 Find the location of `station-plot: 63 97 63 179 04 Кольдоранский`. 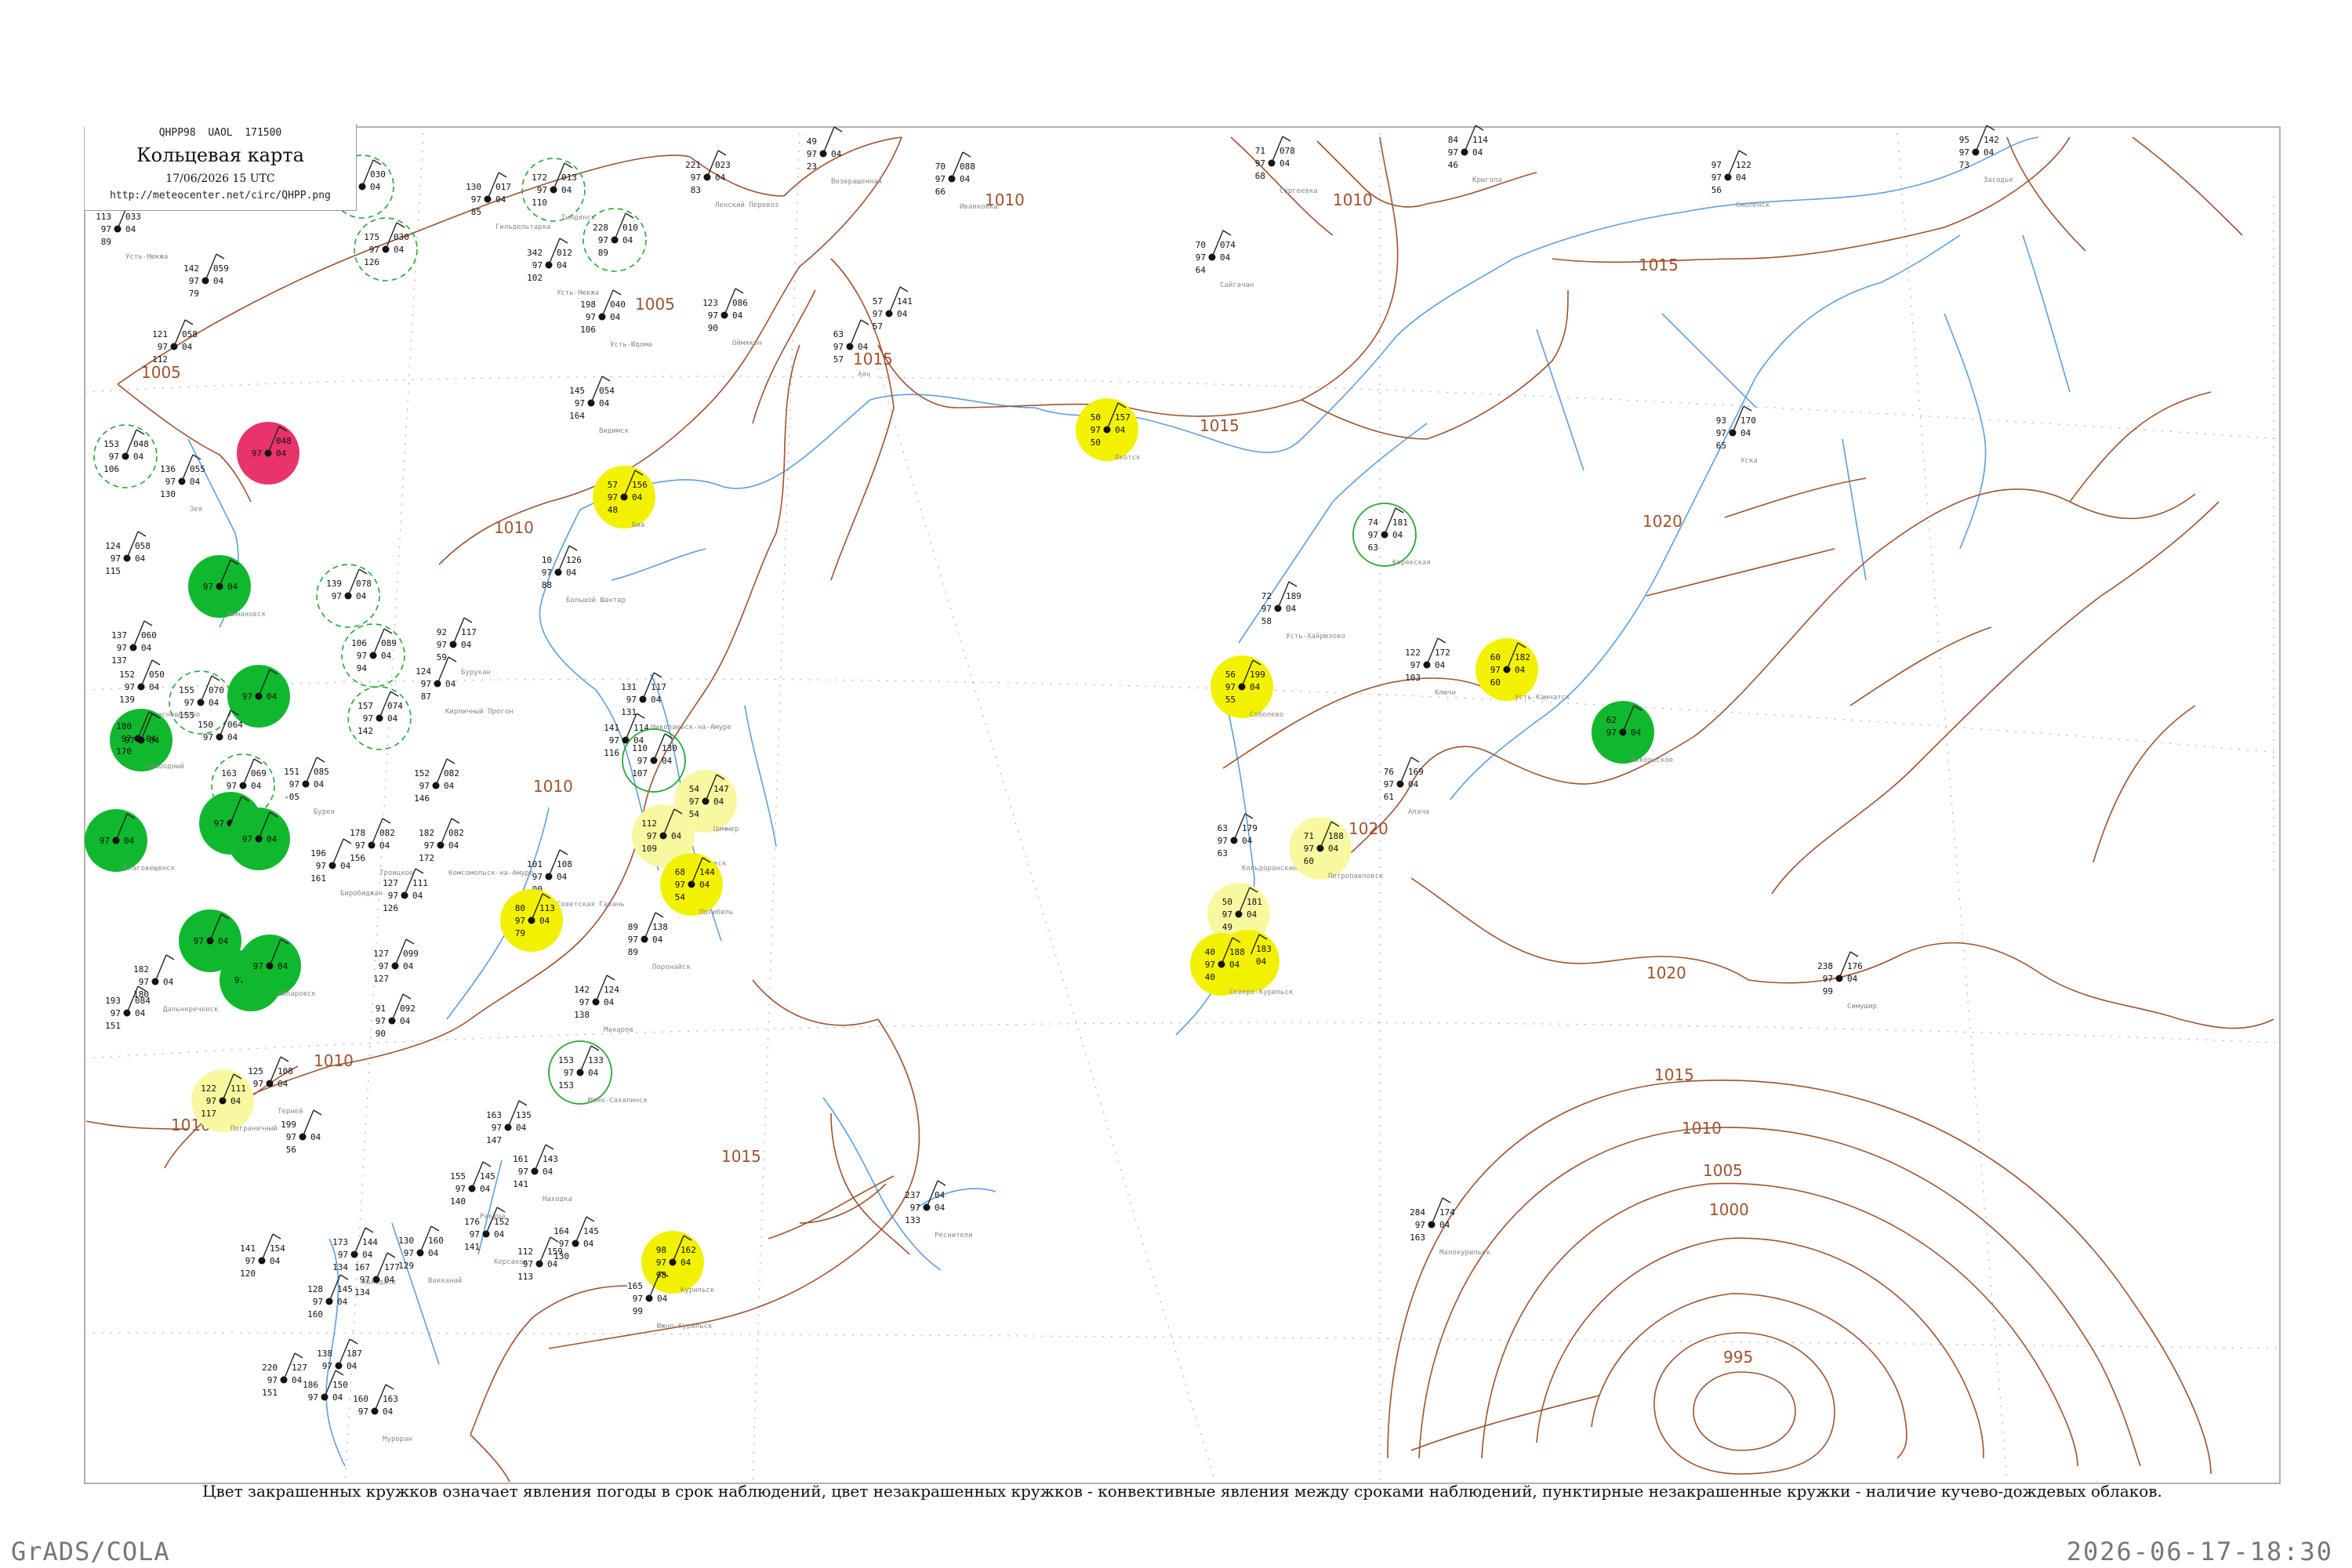

station-plot: 63 97 63 179 04 Кольдоранский is located at coordinates (1258, 843).